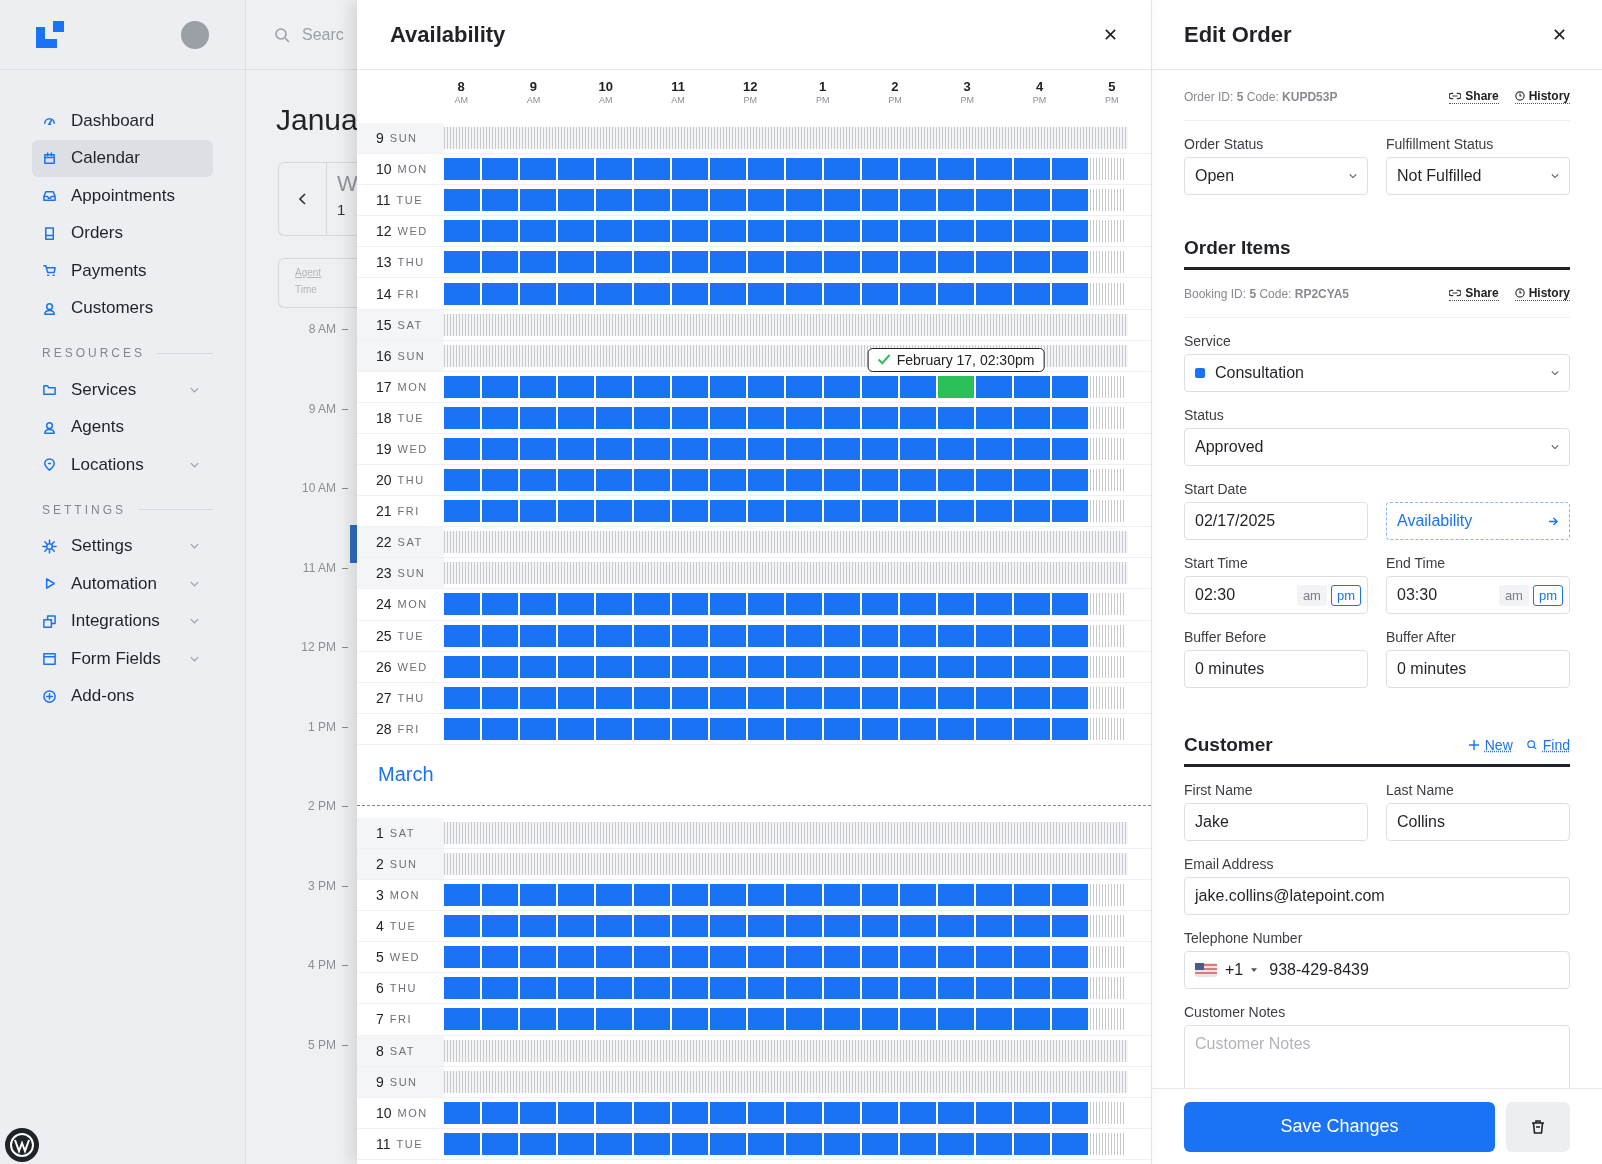 This screenshot has height=1164, width=1602. I want to click on nav-item: Dashboard, so click(122, 121).